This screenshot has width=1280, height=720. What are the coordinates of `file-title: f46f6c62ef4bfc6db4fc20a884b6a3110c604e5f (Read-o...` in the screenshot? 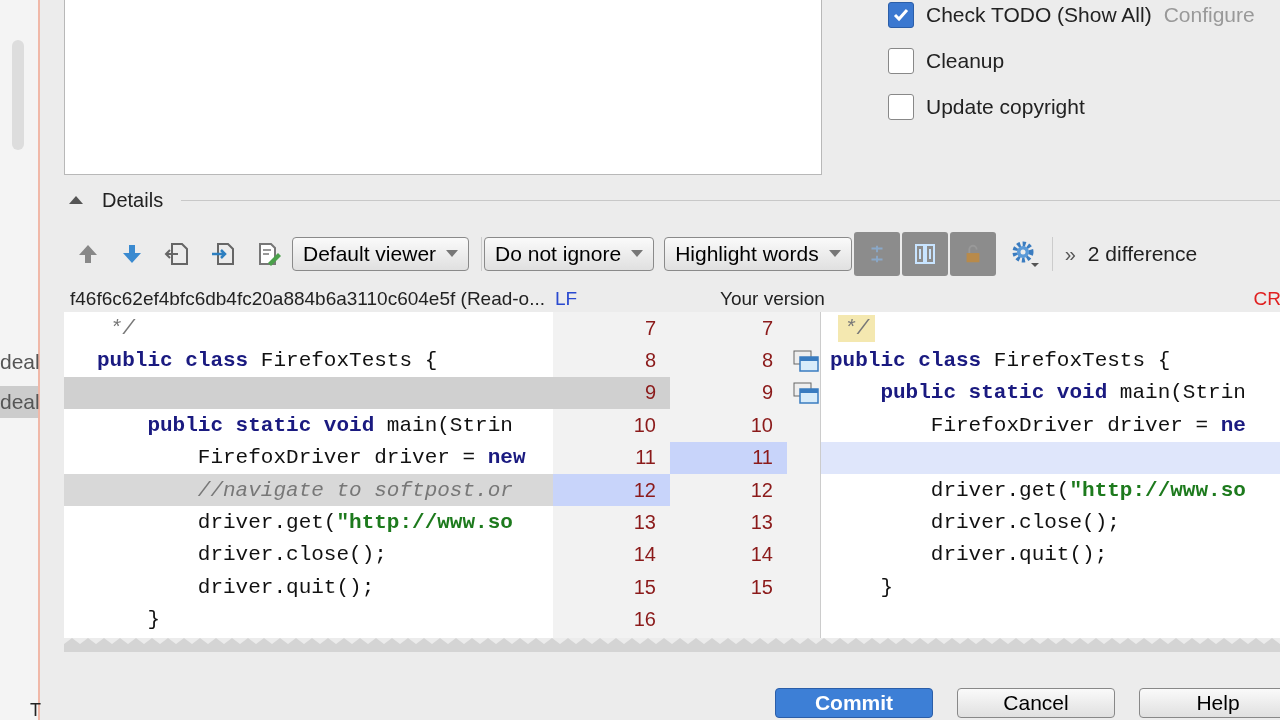 It's located at (308, 299).